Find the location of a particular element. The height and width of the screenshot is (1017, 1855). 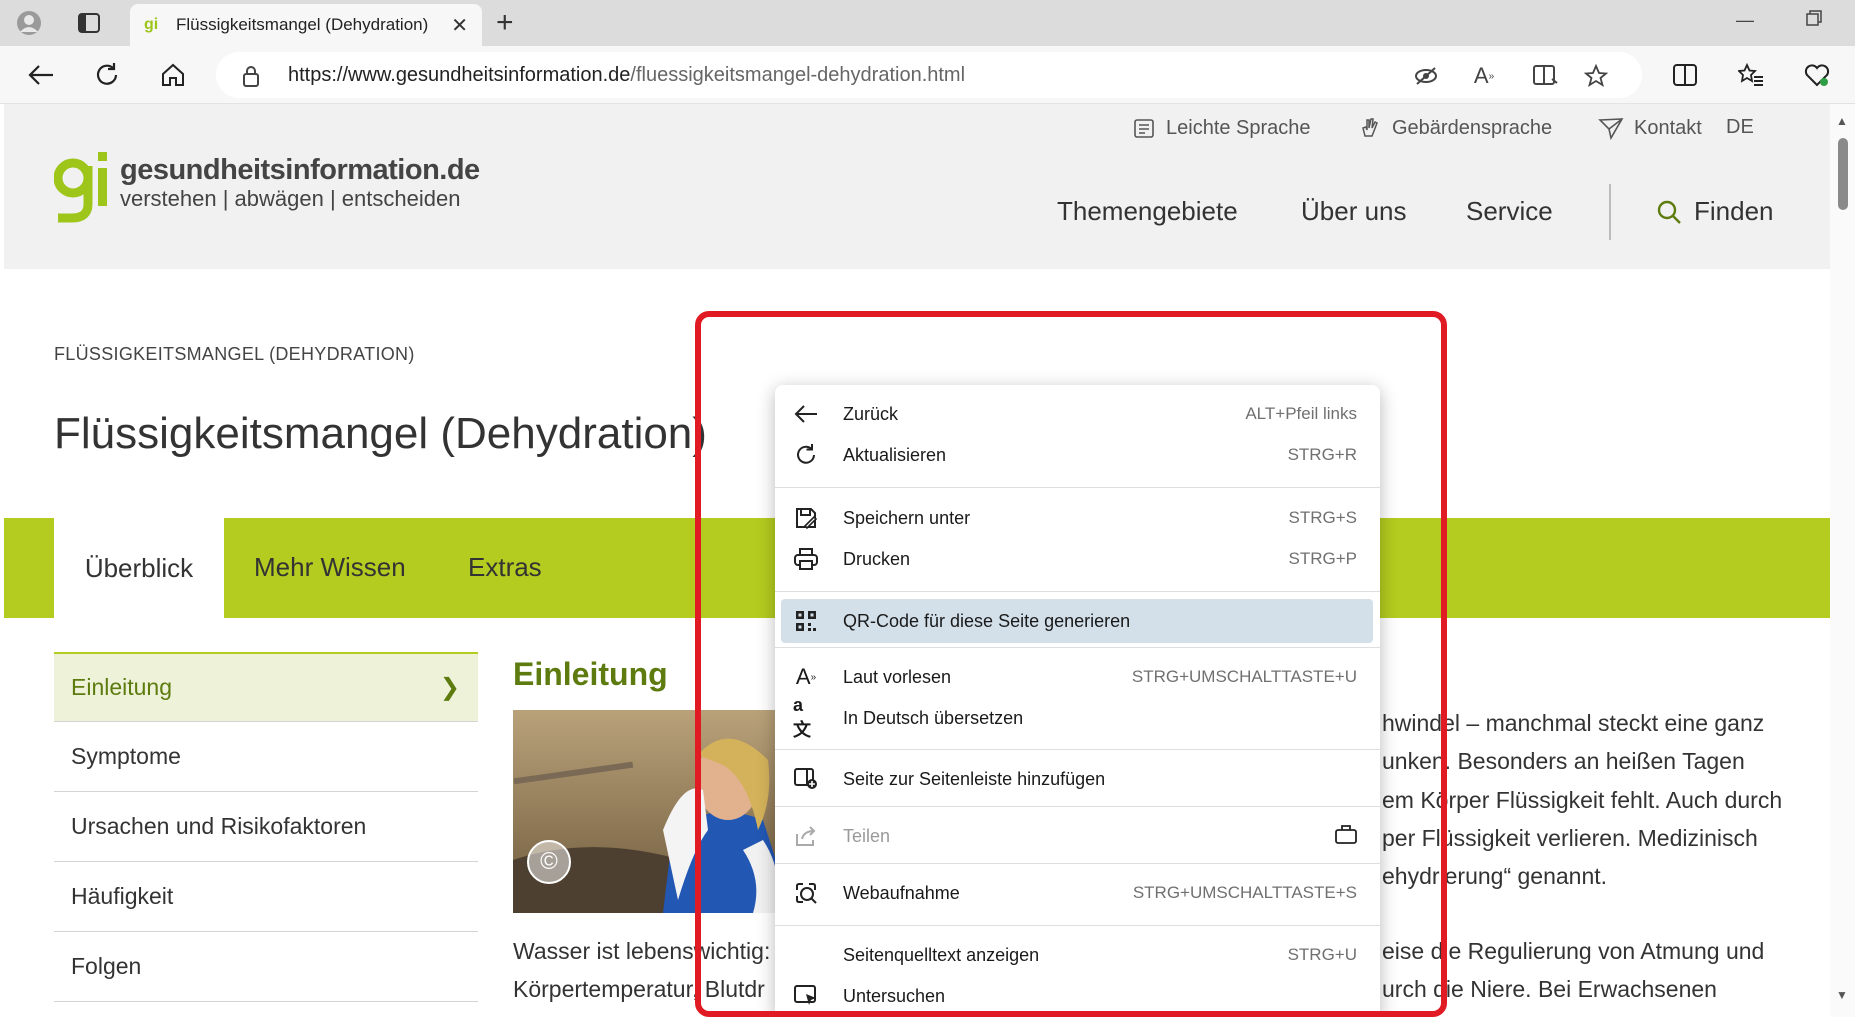

menu-item-zurueck: Zurück ALT+Pfeil links is located at coordinates (1077, 414).